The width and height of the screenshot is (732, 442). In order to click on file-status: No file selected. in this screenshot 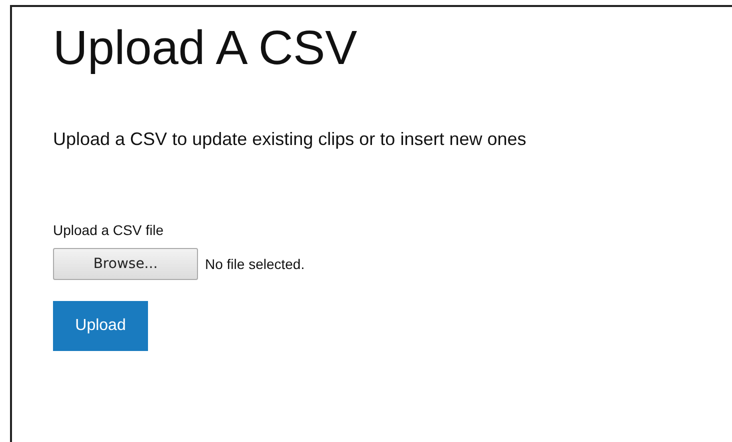, I will do `click(255, 264)`.